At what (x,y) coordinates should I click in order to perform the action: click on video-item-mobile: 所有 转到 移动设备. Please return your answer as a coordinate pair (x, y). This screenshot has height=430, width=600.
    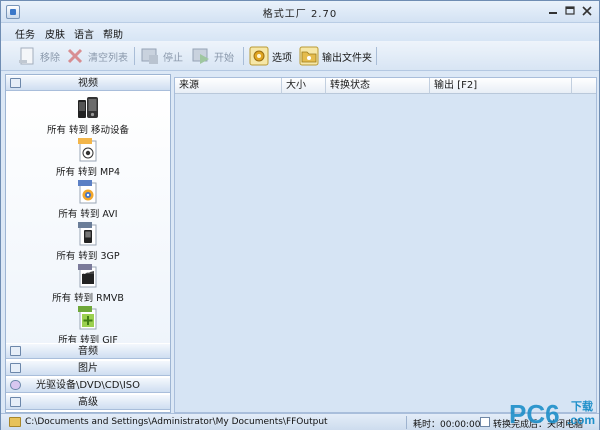
    Looking at the image, I should click on (88, 116).